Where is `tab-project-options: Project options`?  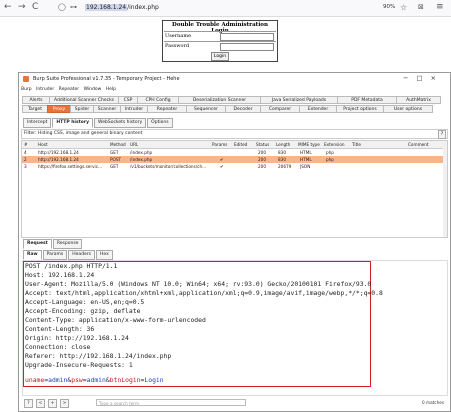 tab-project-options: Project options is located at coordinates (360, 109).